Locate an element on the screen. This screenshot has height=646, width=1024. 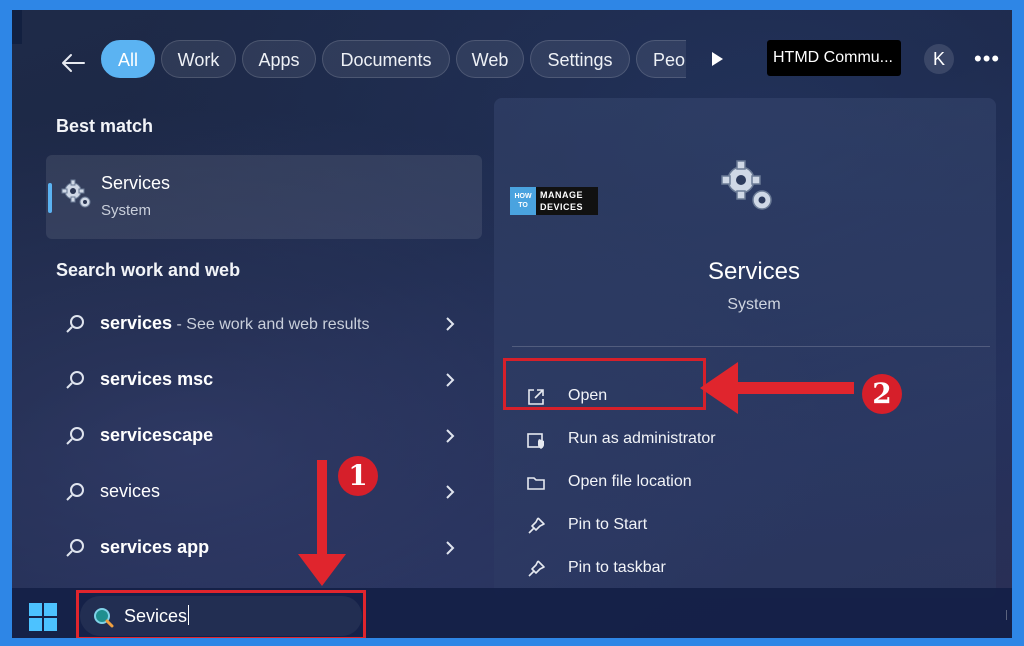
back-arrow-icon is located at coordinates (73, 63).